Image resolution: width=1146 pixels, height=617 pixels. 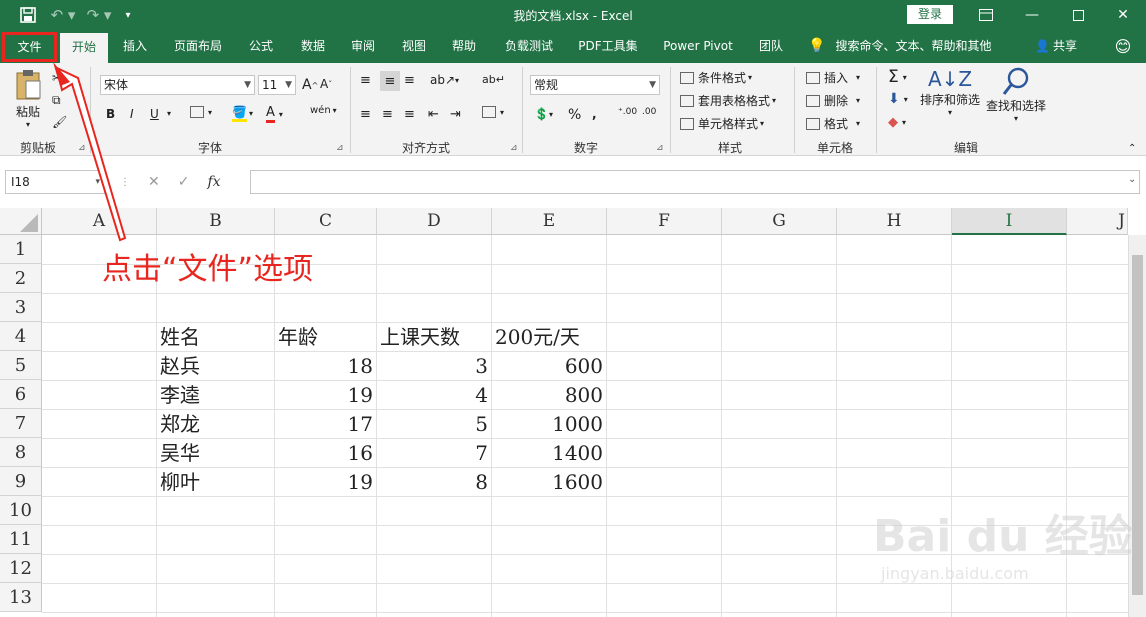 I want to click on table-cell: 18, so click(x=325, y=365).